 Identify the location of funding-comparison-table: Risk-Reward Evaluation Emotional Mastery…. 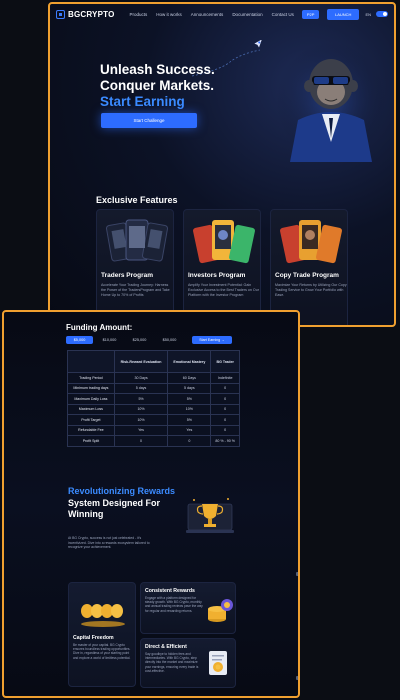
(153, 398).